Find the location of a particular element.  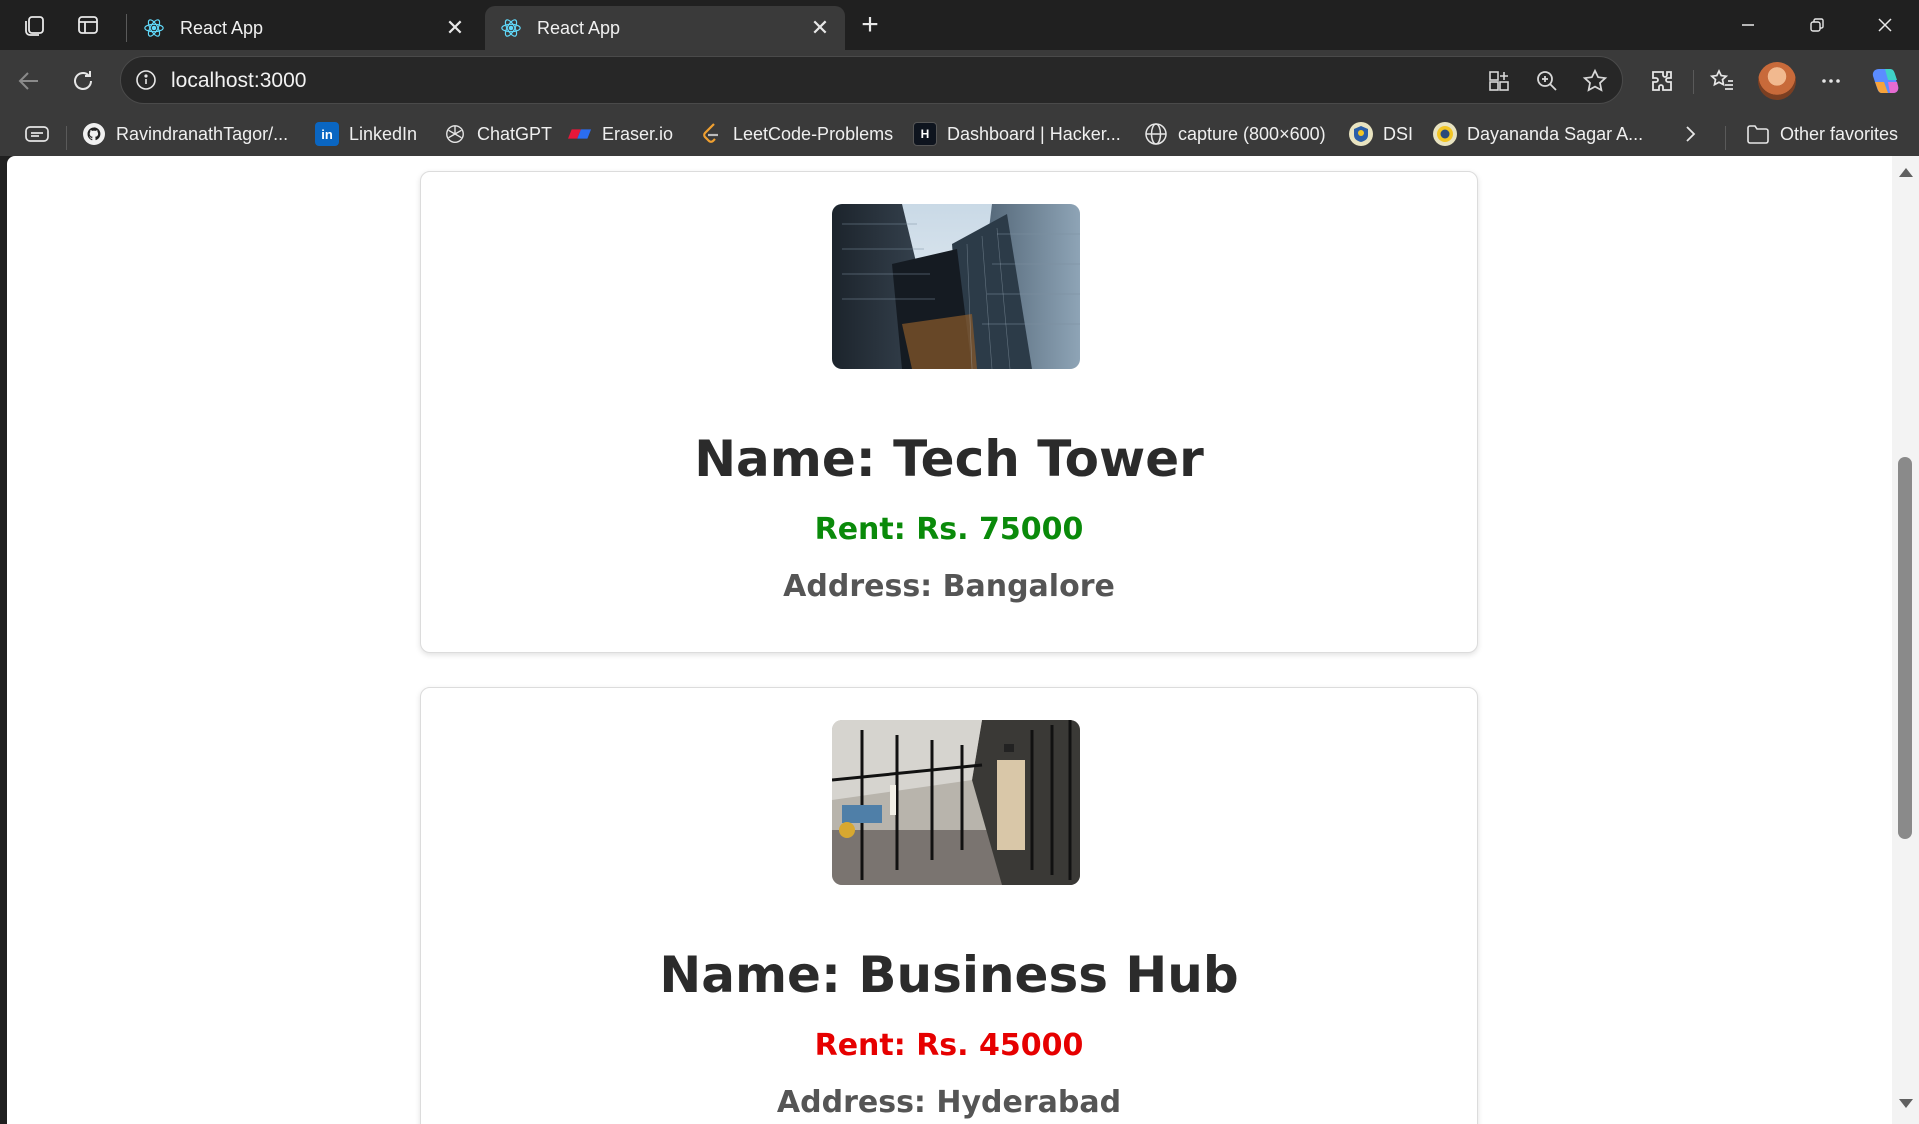

restore-icon is located at coordinates (1817, 25).